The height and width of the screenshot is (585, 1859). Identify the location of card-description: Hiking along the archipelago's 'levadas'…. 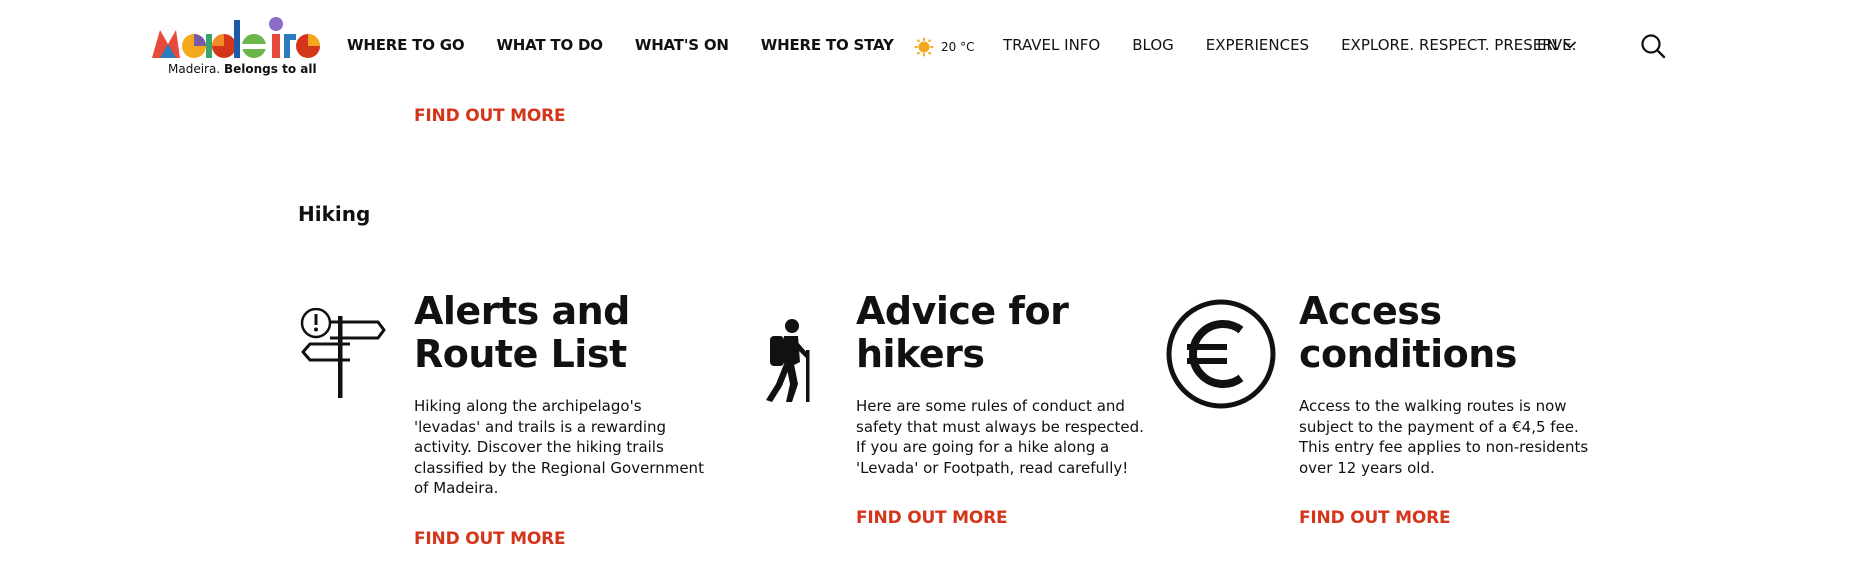
(559, 447).